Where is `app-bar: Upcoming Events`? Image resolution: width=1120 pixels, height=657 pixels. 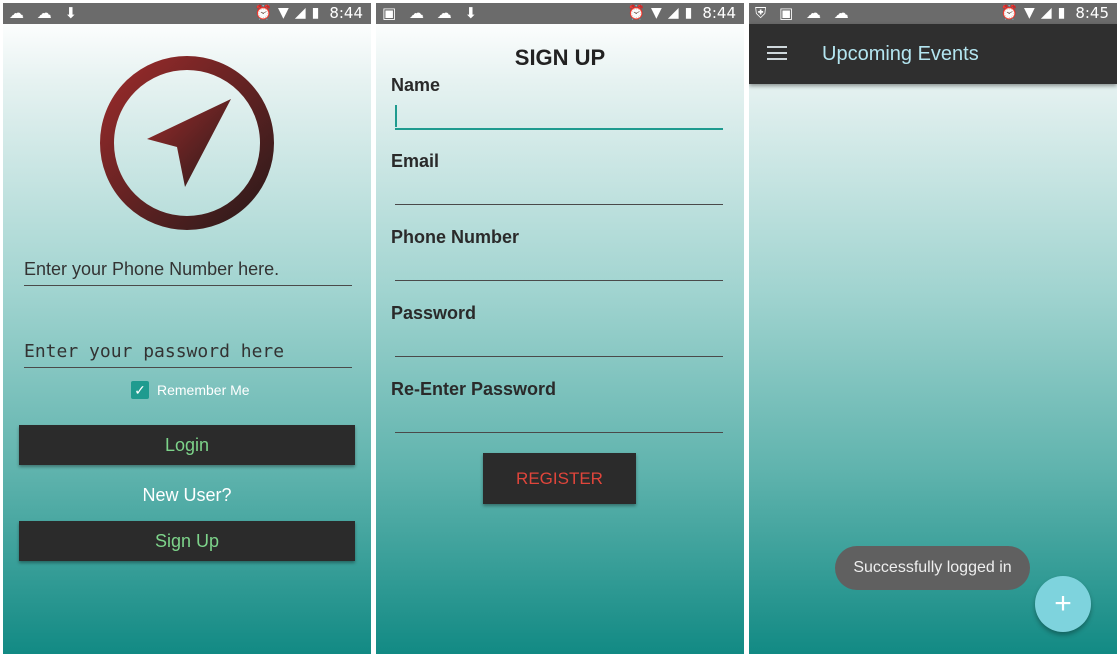
app-bar: Upcoming Events is located at coordinates (933, 54).